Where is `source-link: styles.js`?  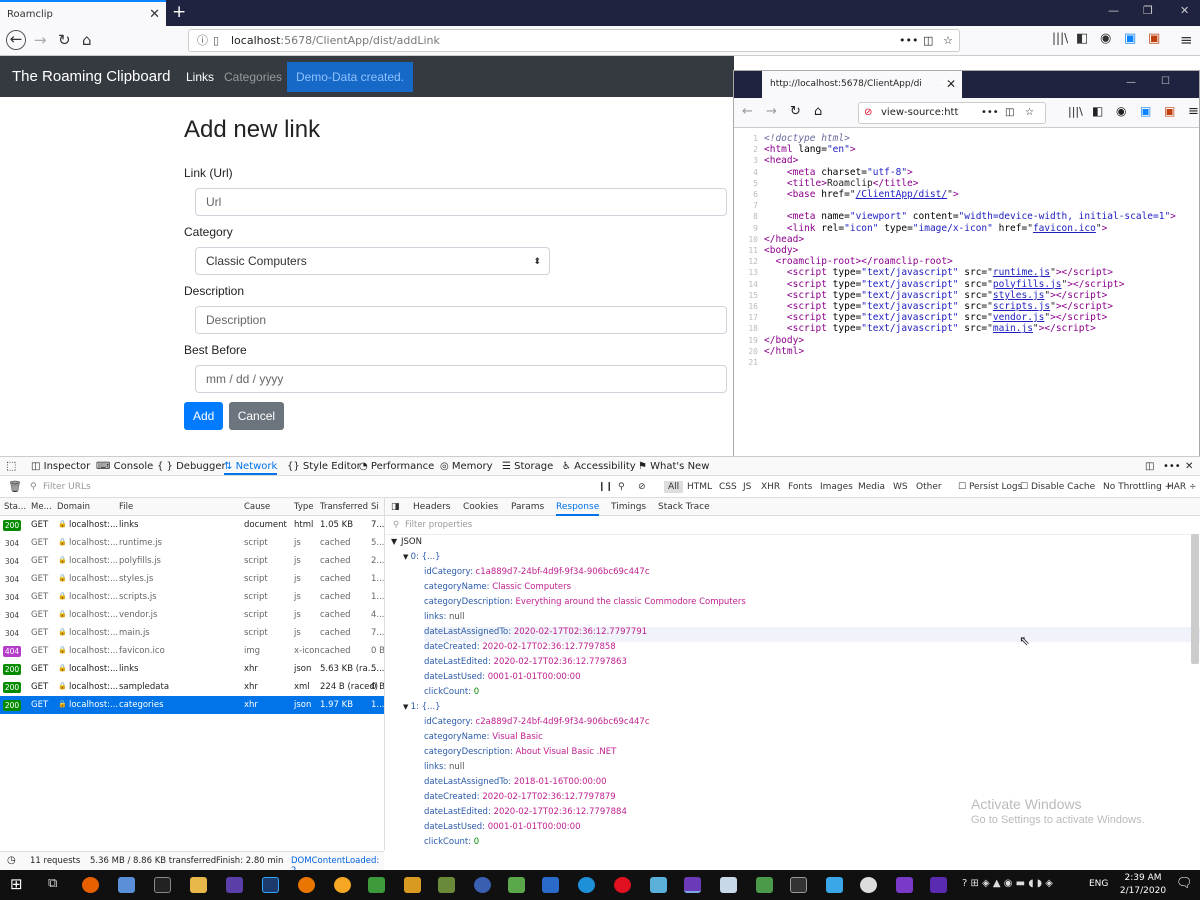
source-link: styles.js is located at coordinates (1018, 295).